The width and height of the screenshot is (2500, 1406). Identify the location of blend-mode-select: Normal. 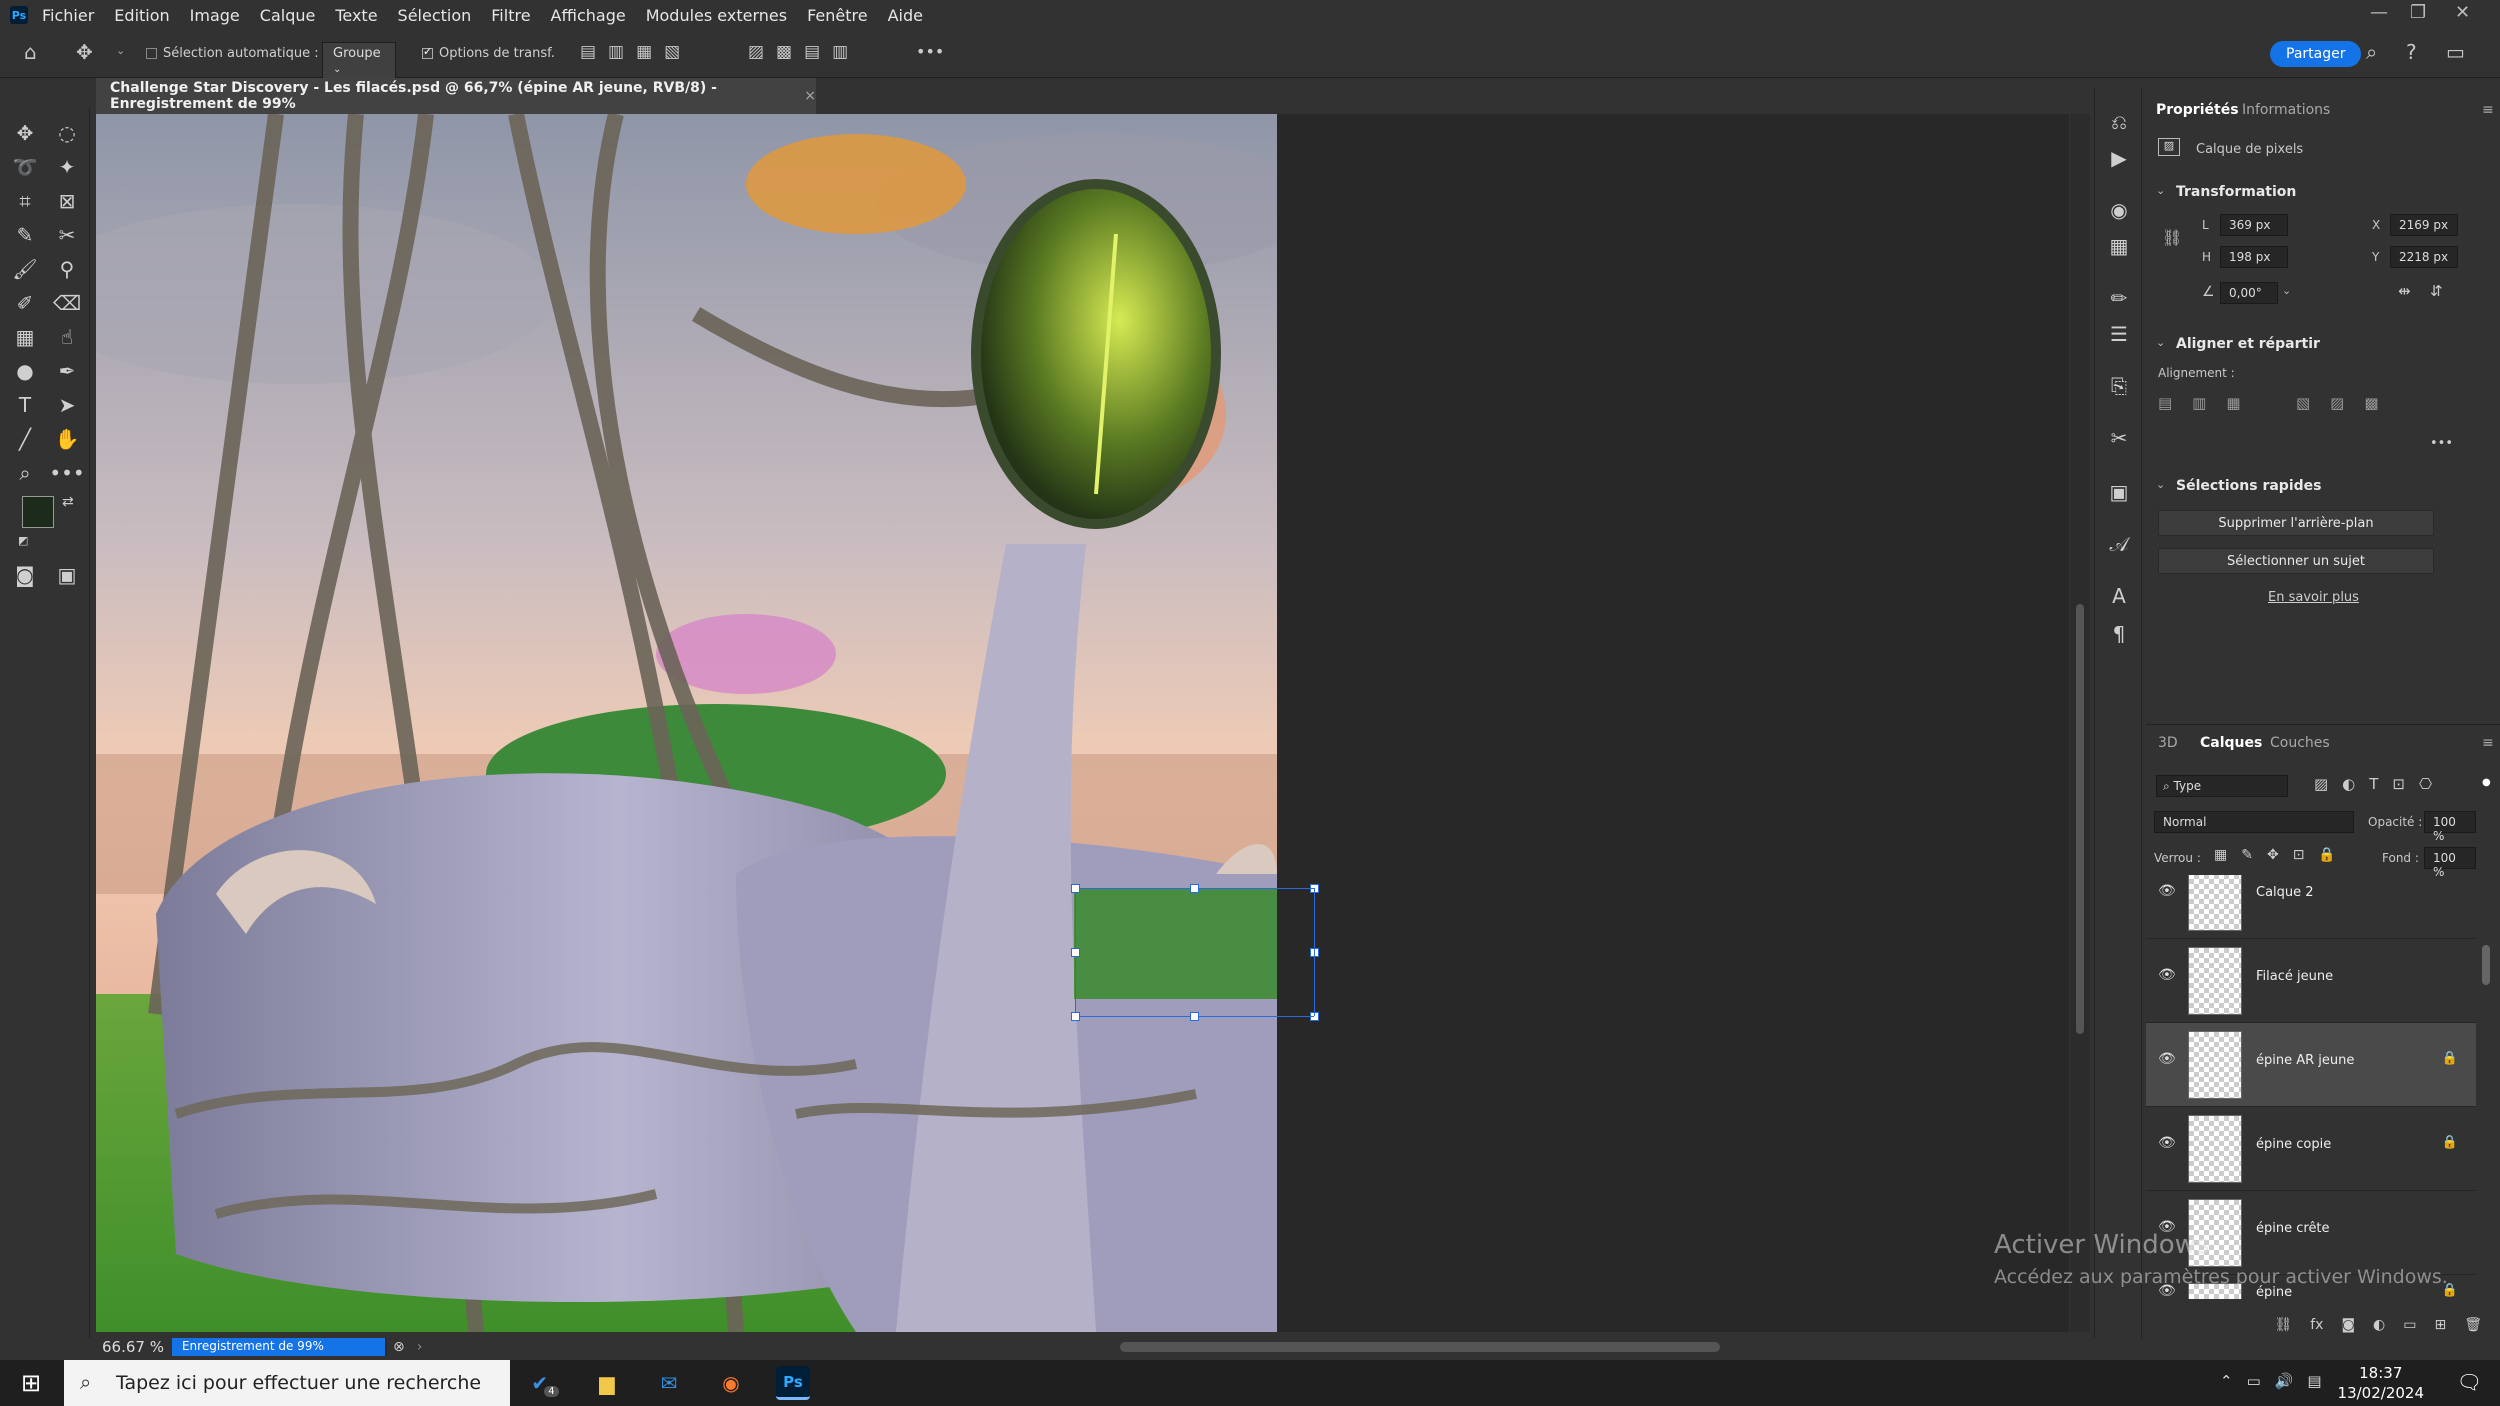
(2254, 822).